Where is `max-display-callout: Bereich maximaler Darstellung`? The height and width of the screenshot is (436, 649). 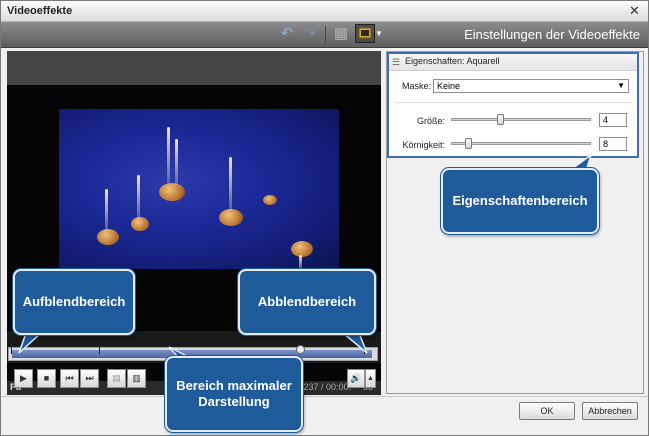 max-display-callout: Bereich maximaler Darstellung is located at coordinates (234, 394).